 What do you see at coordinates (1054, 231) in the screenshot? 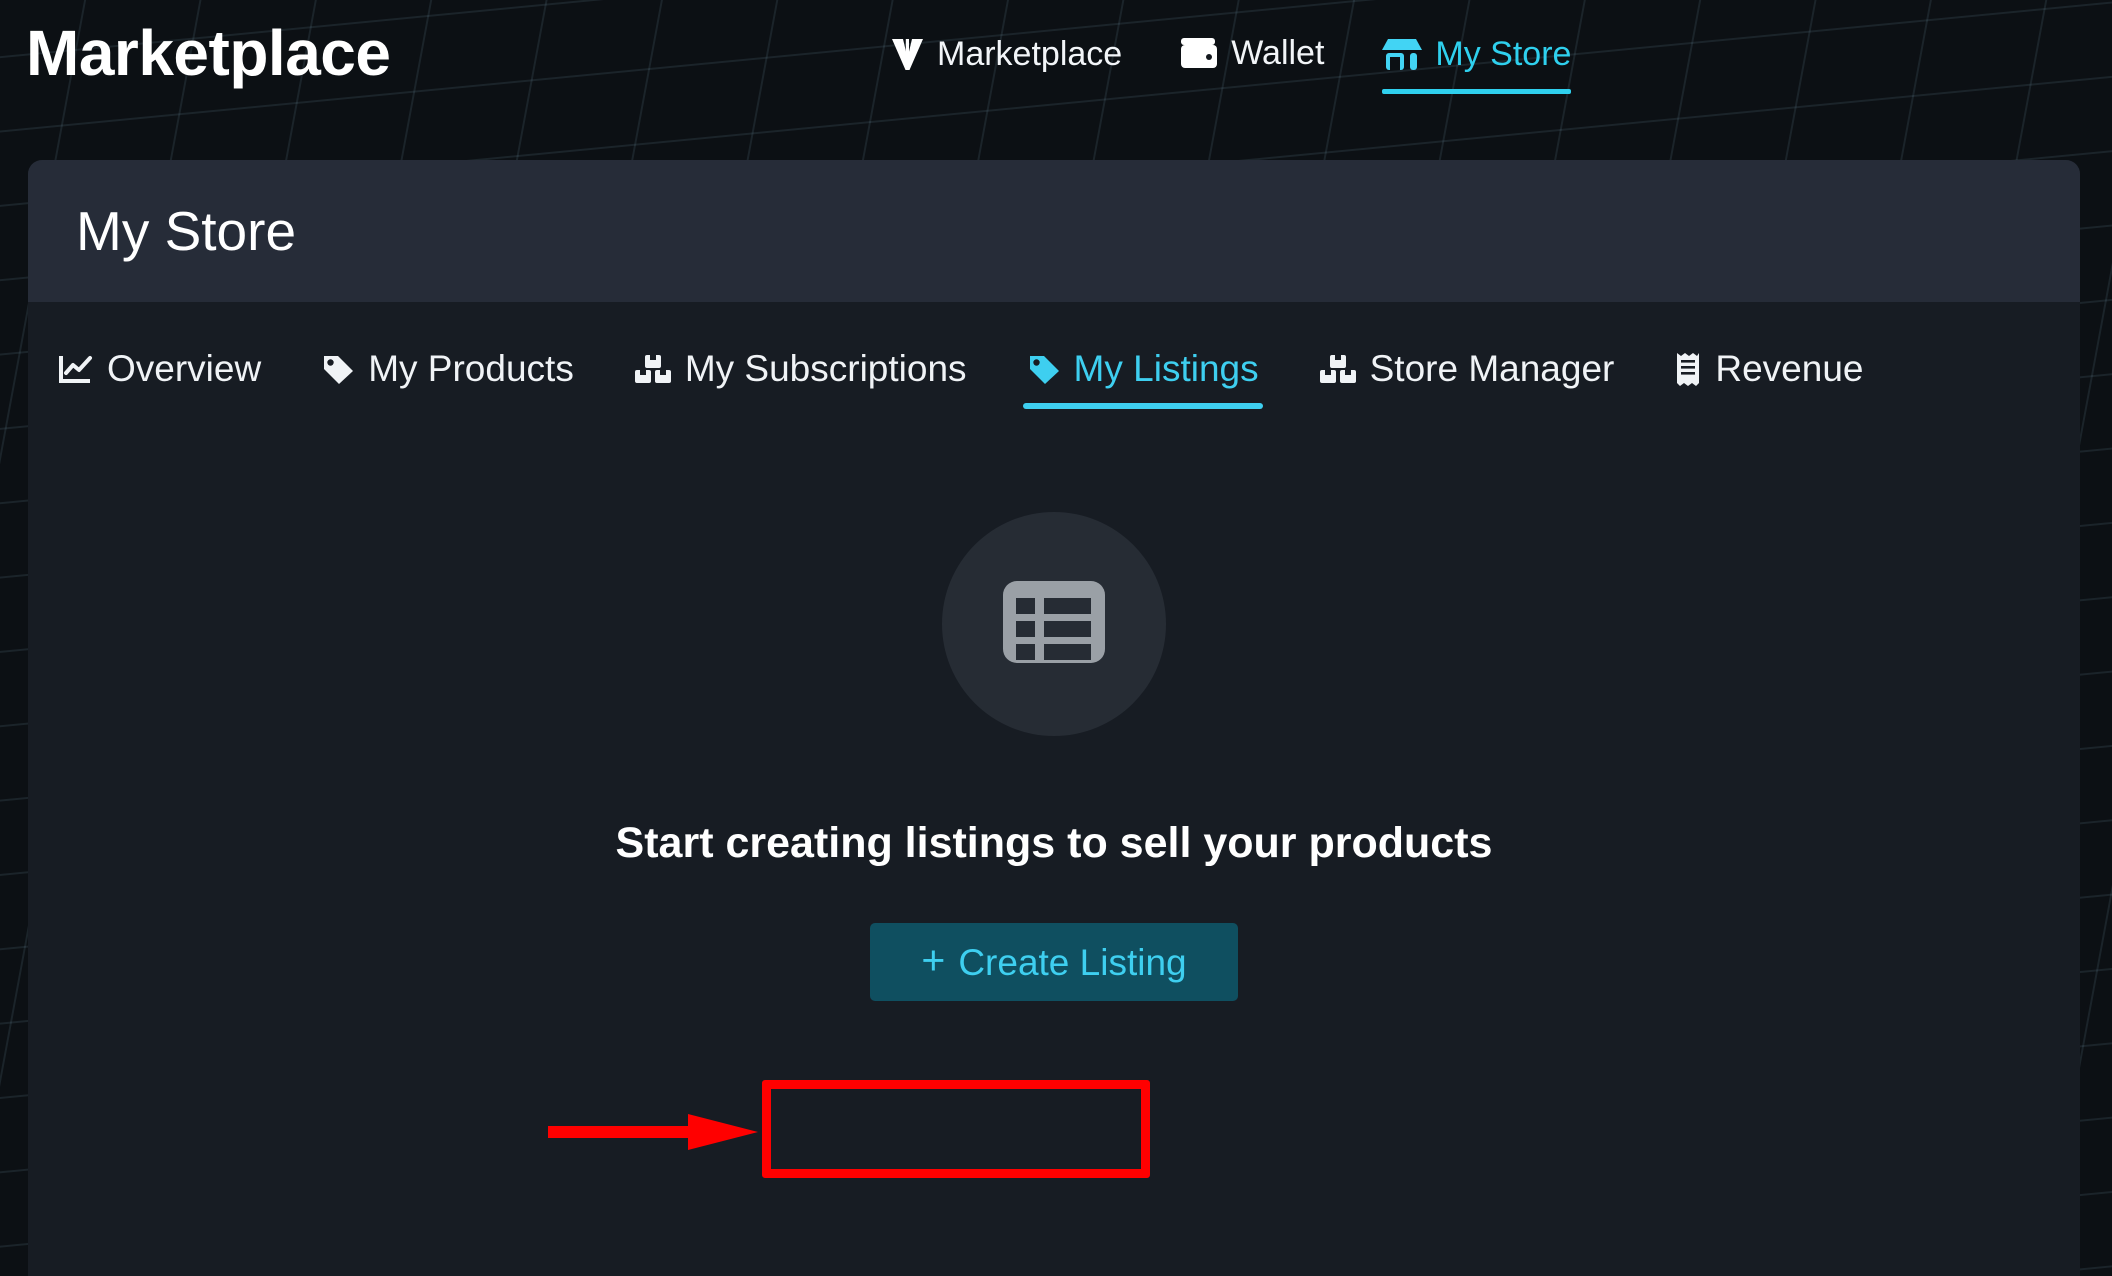
I see `card-header: My Store` at bounding box center [1054, 231].